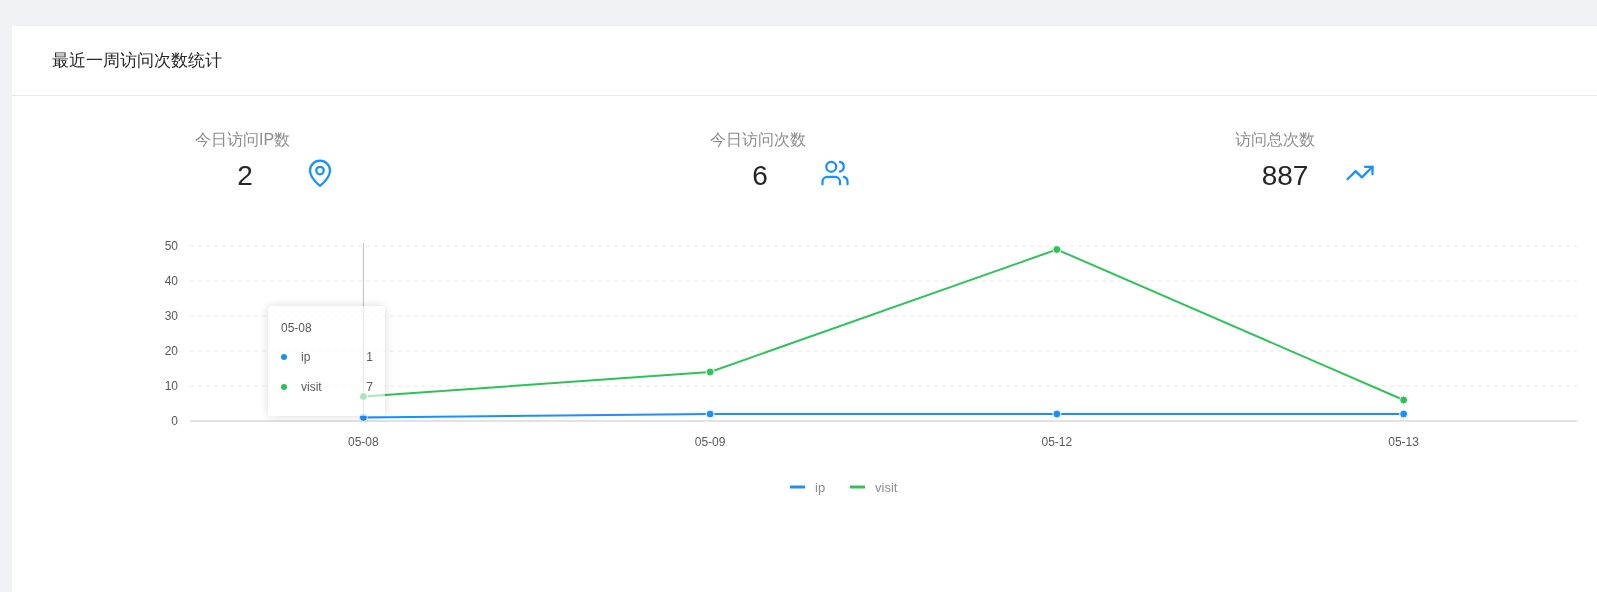 The width and height of the screenshot is (1597, 592). I want to click on tooltip-value: 1, so click(369, 357).